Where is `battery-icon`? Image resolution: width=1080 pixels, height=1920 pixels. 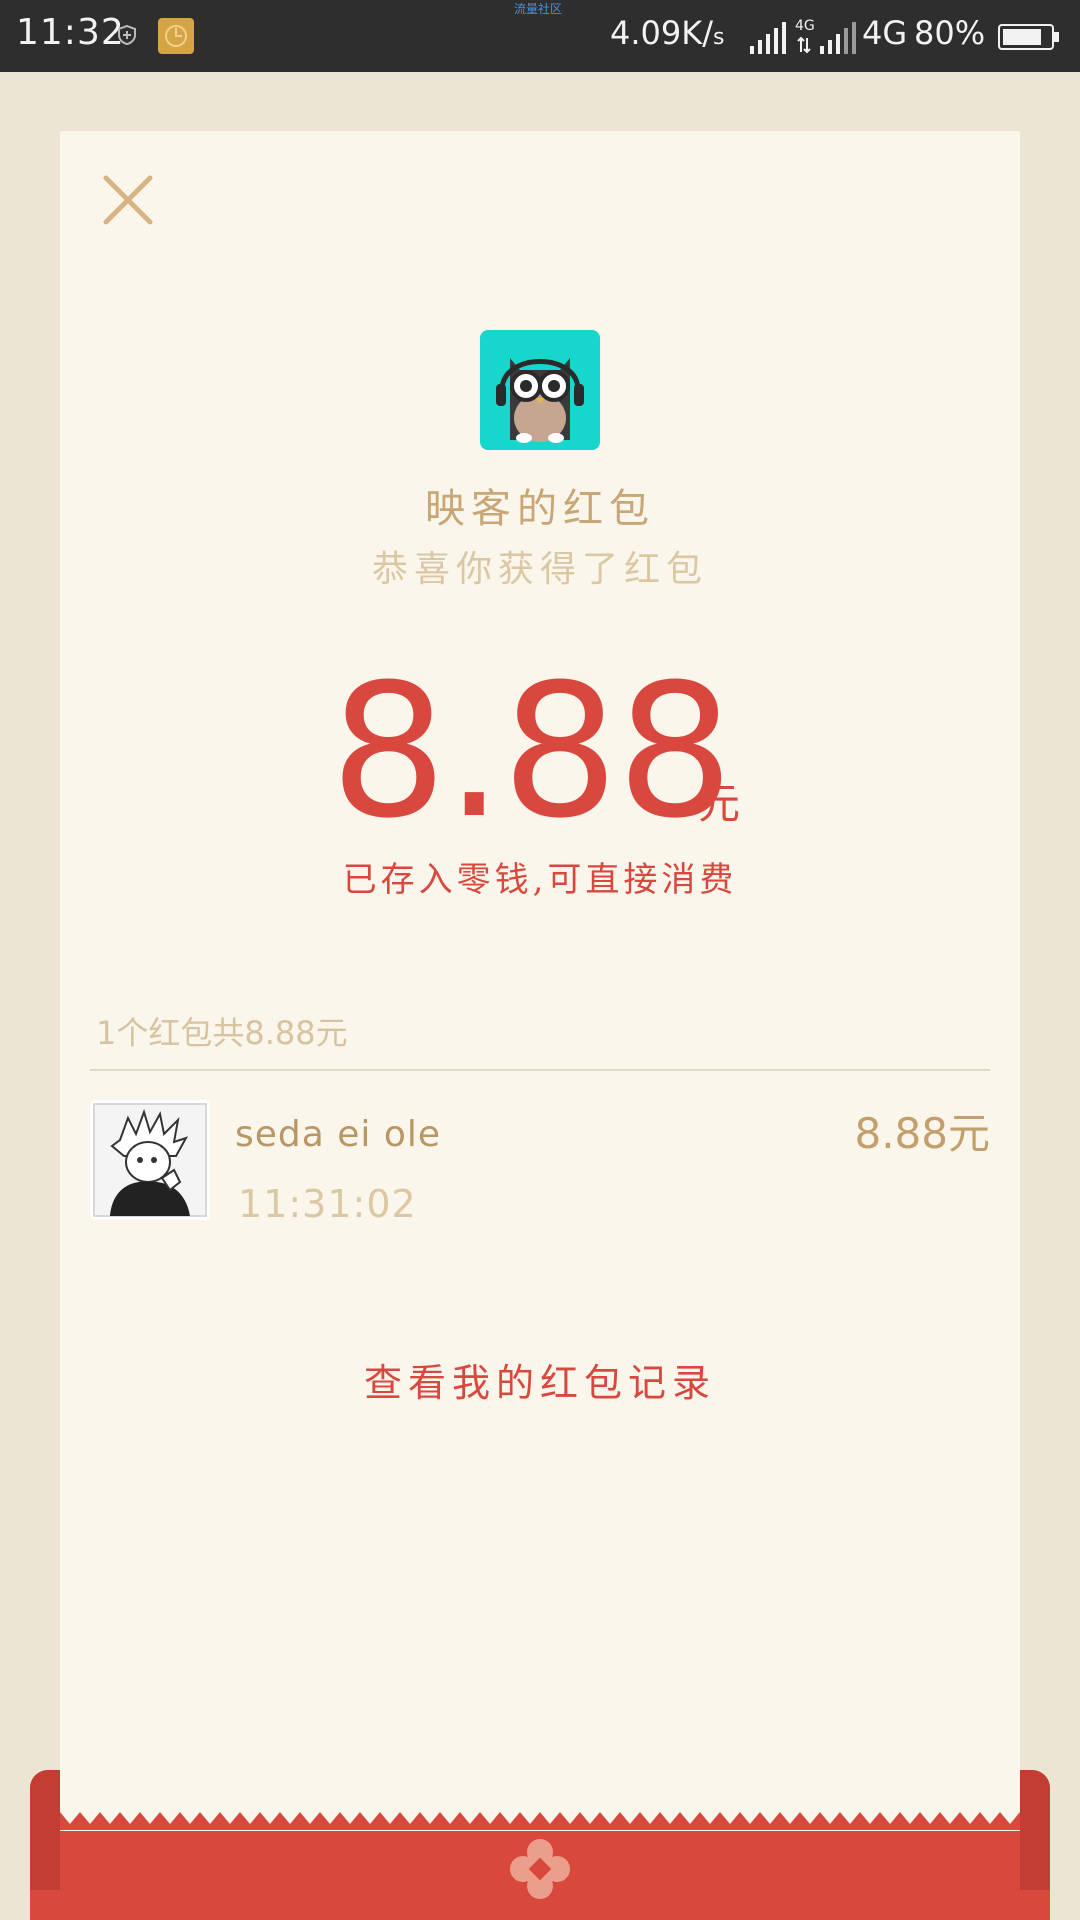 battery-icon is located at coordinates (1028, 37).